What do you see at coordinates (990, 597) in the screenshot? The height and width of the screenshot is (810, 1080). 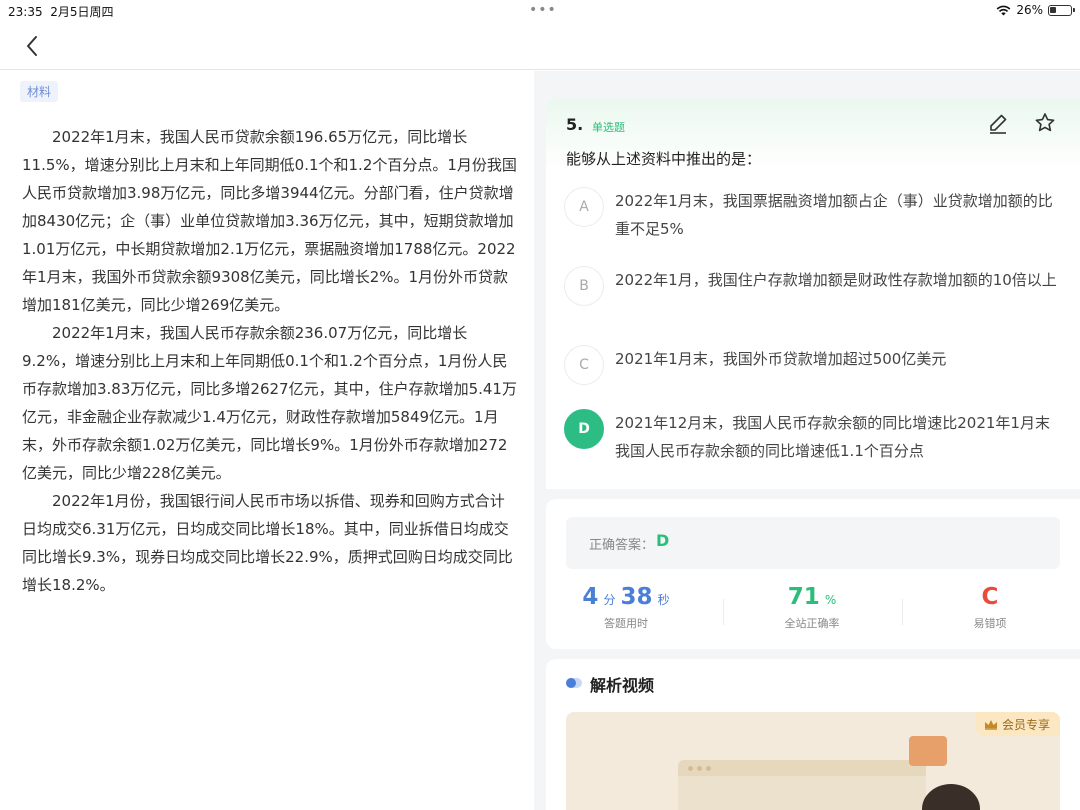 I see `common-wrong-value: C` at bounding box center [990, 597].